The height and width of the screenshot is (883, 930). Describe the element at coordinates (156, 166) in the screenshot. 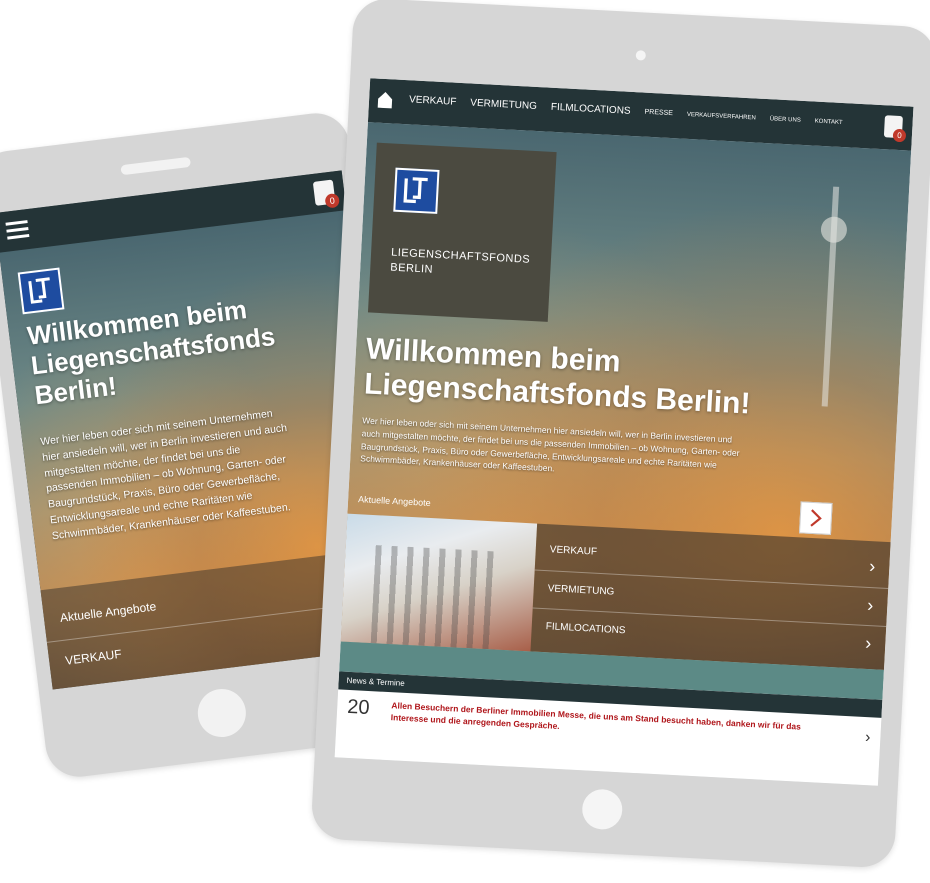

I see `phone-speaker` at that location.